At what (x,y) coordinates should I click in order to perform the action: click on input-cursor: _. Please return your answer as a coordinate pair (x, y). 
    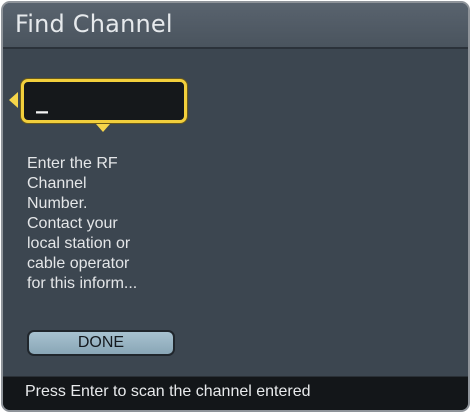
    Looking at the image, I should click on (42, 100).